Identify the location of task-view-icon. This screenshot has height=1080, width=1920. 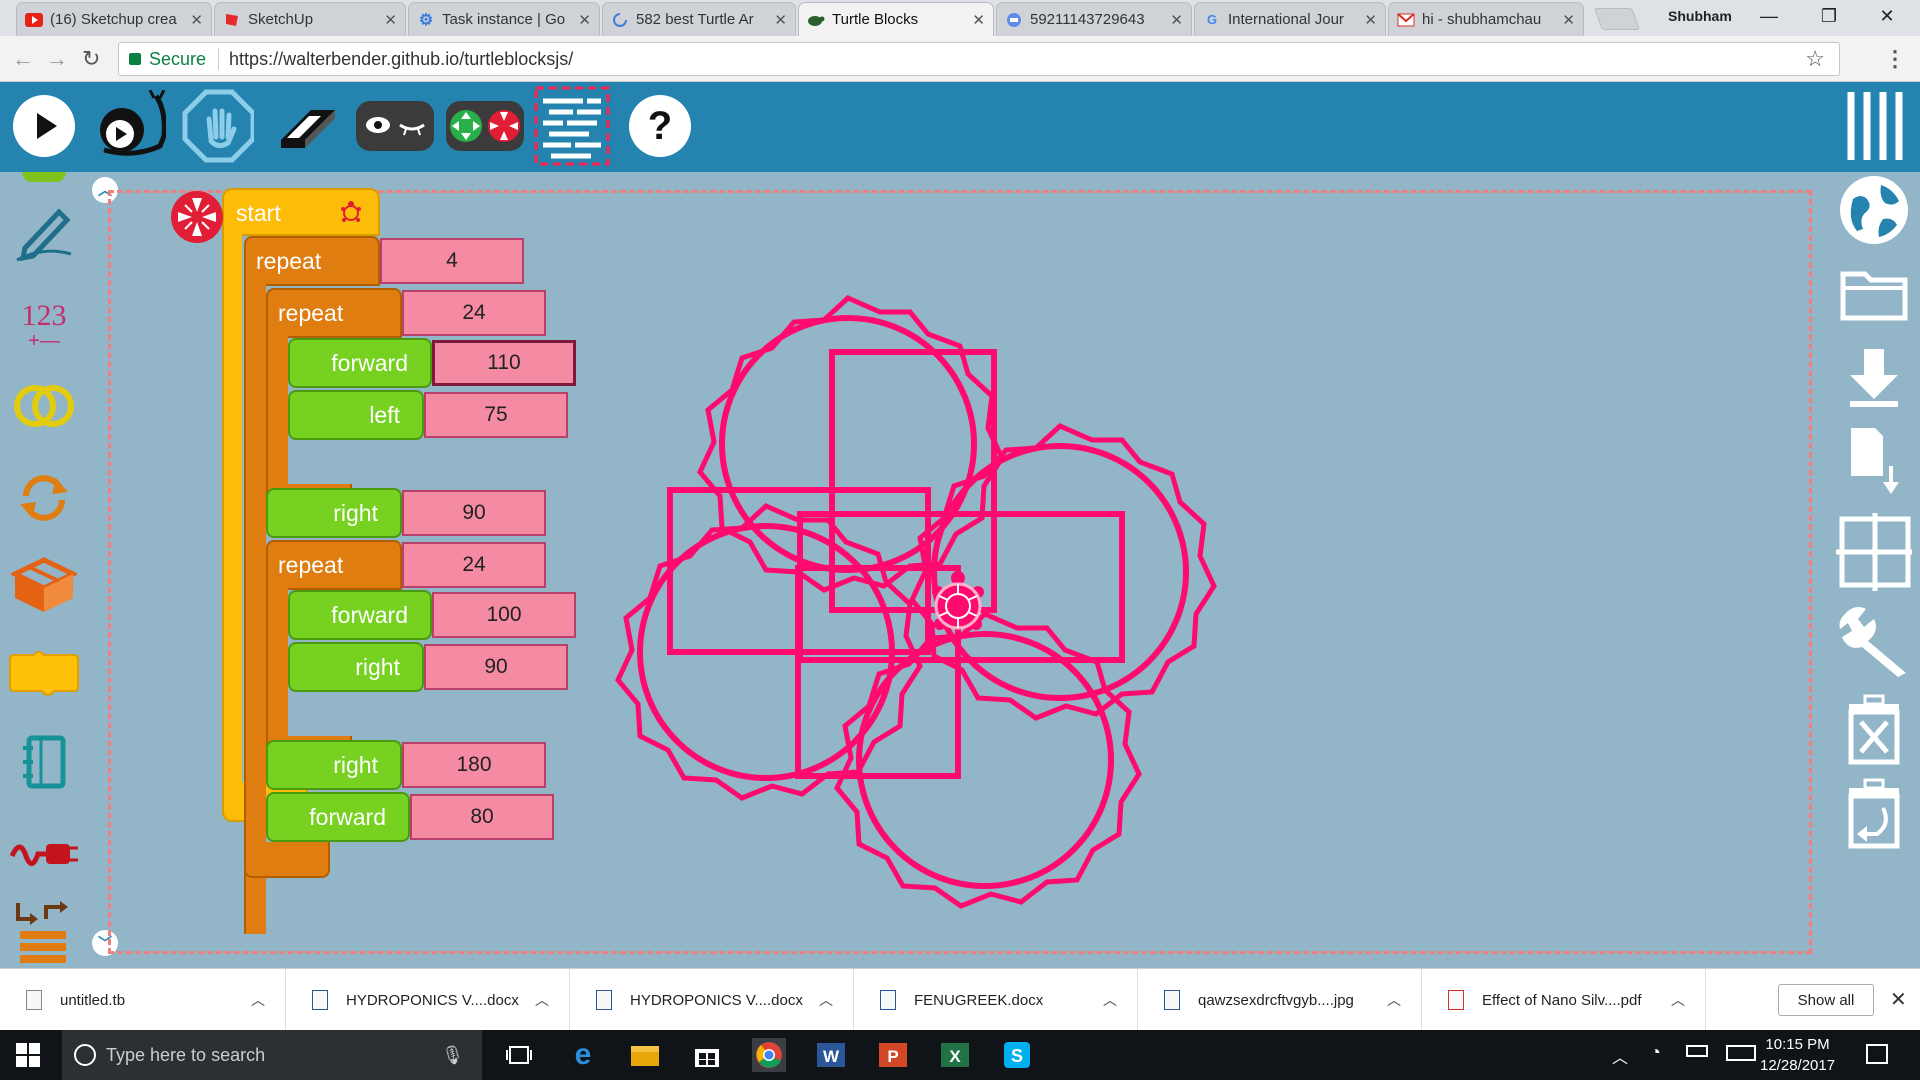
(519, 1055).